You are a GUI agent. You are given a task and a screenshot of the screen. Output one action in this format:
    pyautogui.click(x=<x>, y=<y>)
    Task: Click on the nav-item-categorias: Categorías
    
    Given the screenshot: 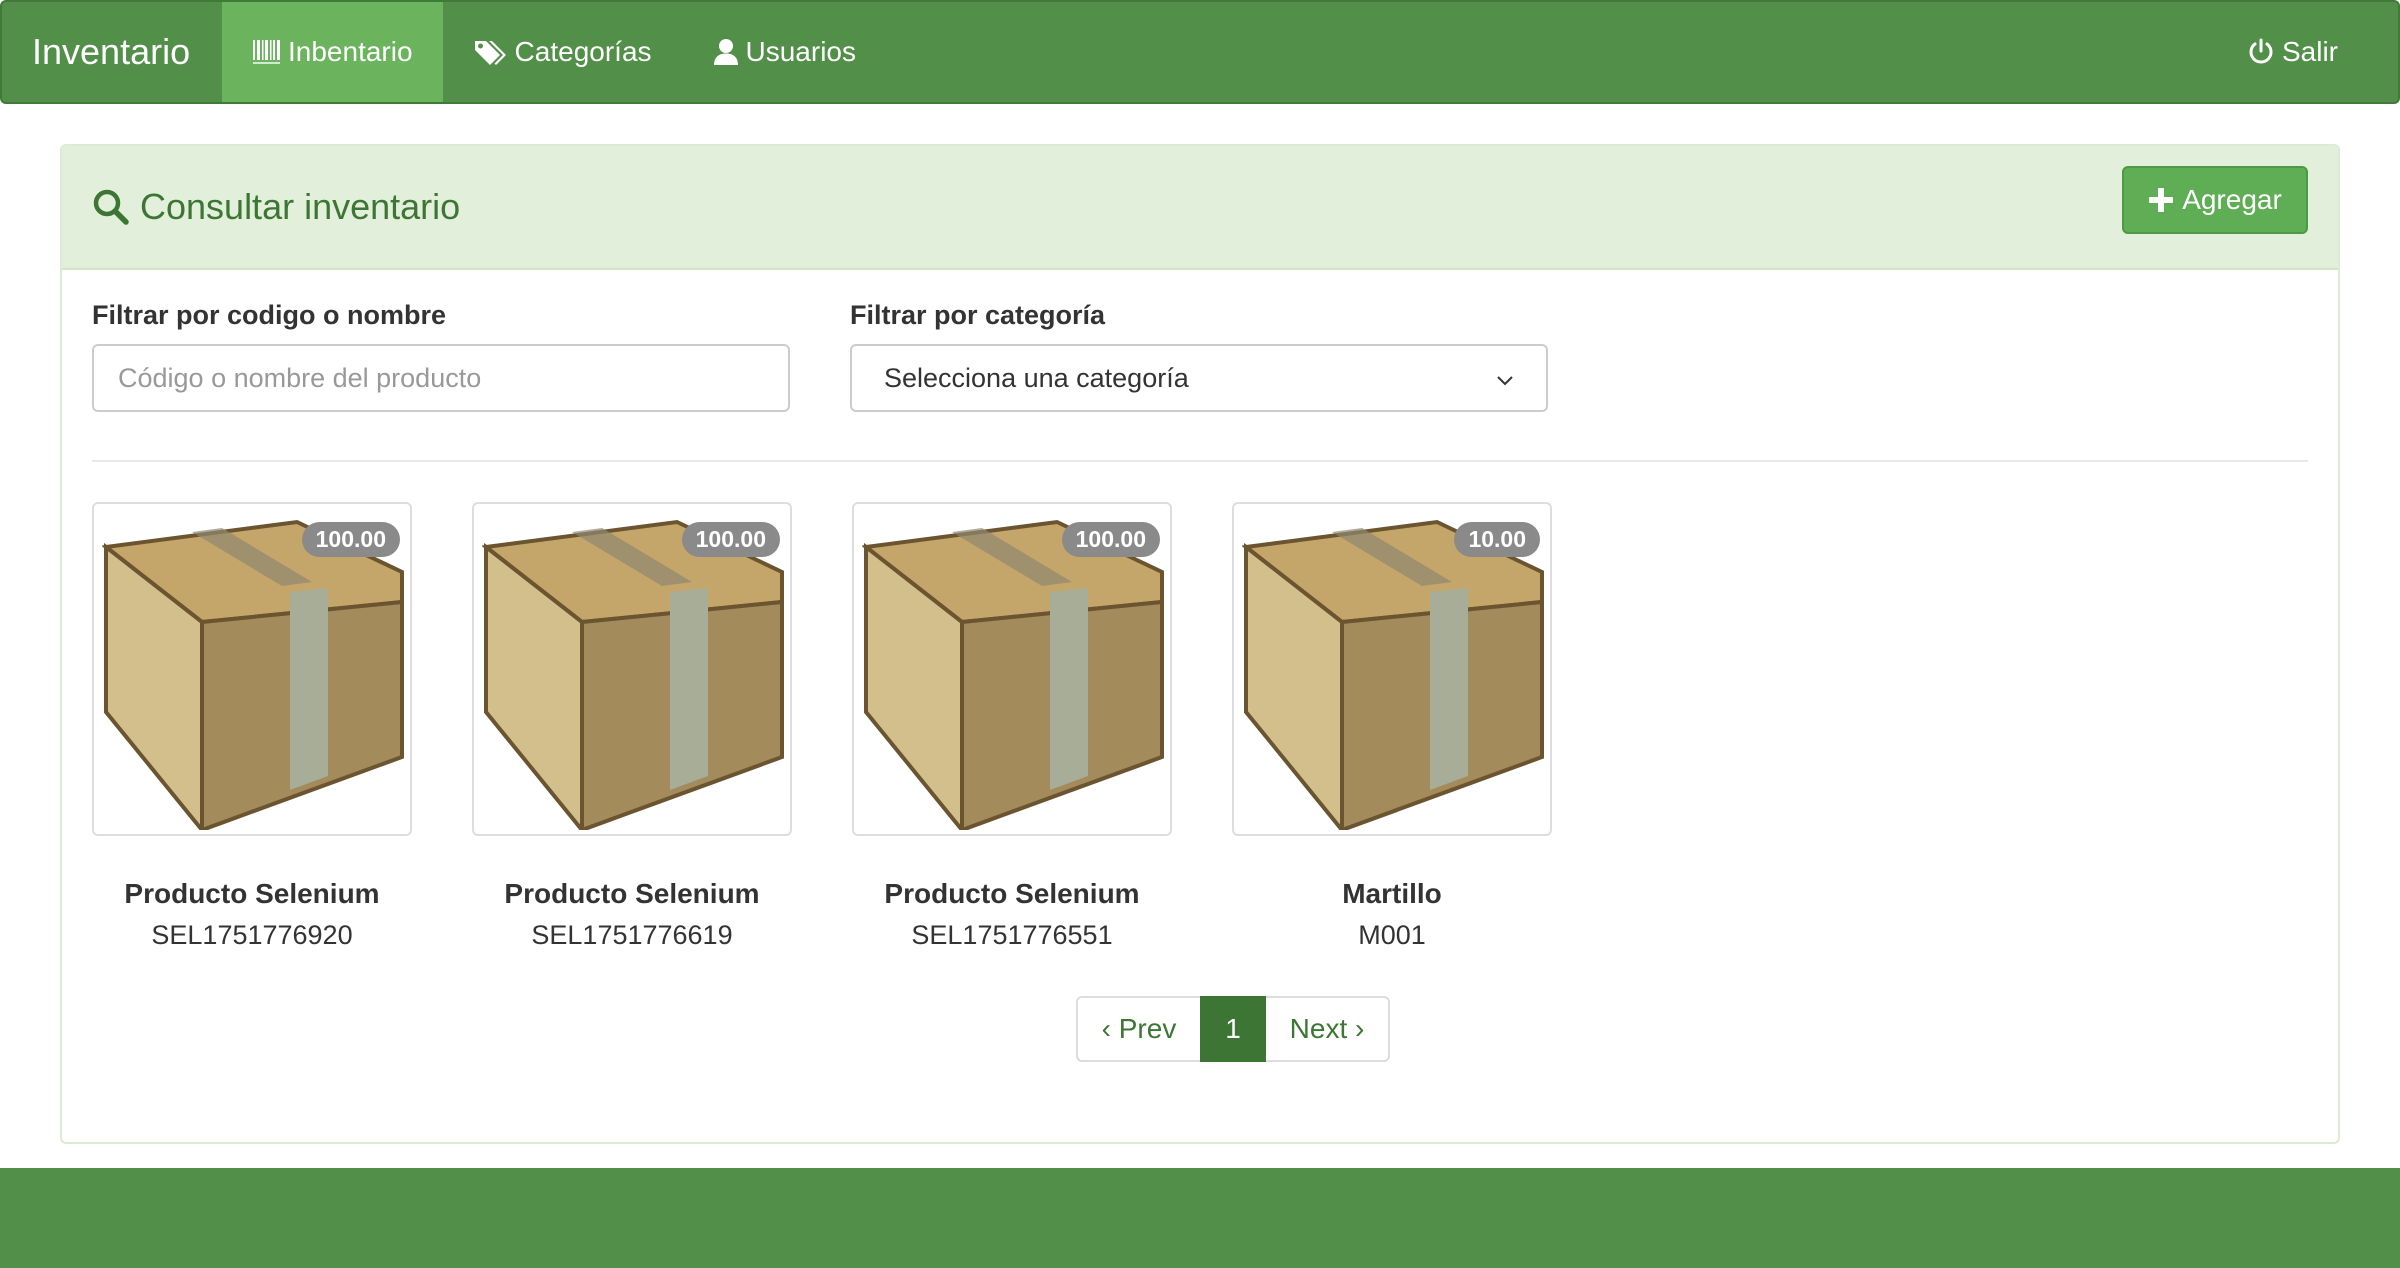 What is the action you would take?
    pyautogui.click(x=562, y=52)
    